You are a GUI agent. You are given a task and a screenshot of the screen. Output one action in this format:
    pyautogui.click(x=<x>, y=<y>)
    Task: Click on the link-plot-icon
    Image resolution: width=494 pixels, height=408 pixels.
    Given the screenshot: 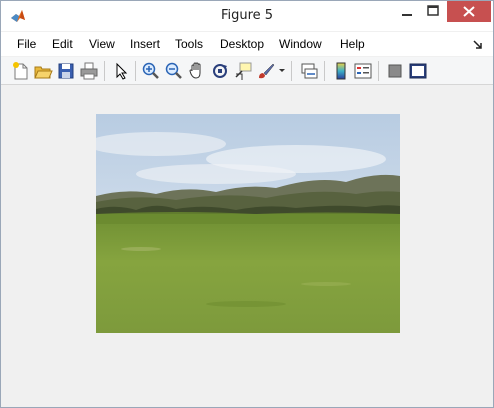 What is the action you would take?
    pyautogui.click(x=309, y=71)
    